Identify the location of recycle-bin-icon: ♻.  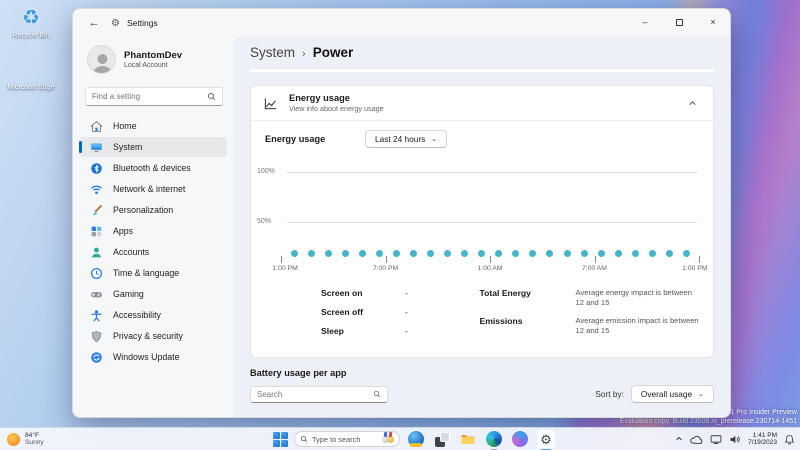
(31, 18).